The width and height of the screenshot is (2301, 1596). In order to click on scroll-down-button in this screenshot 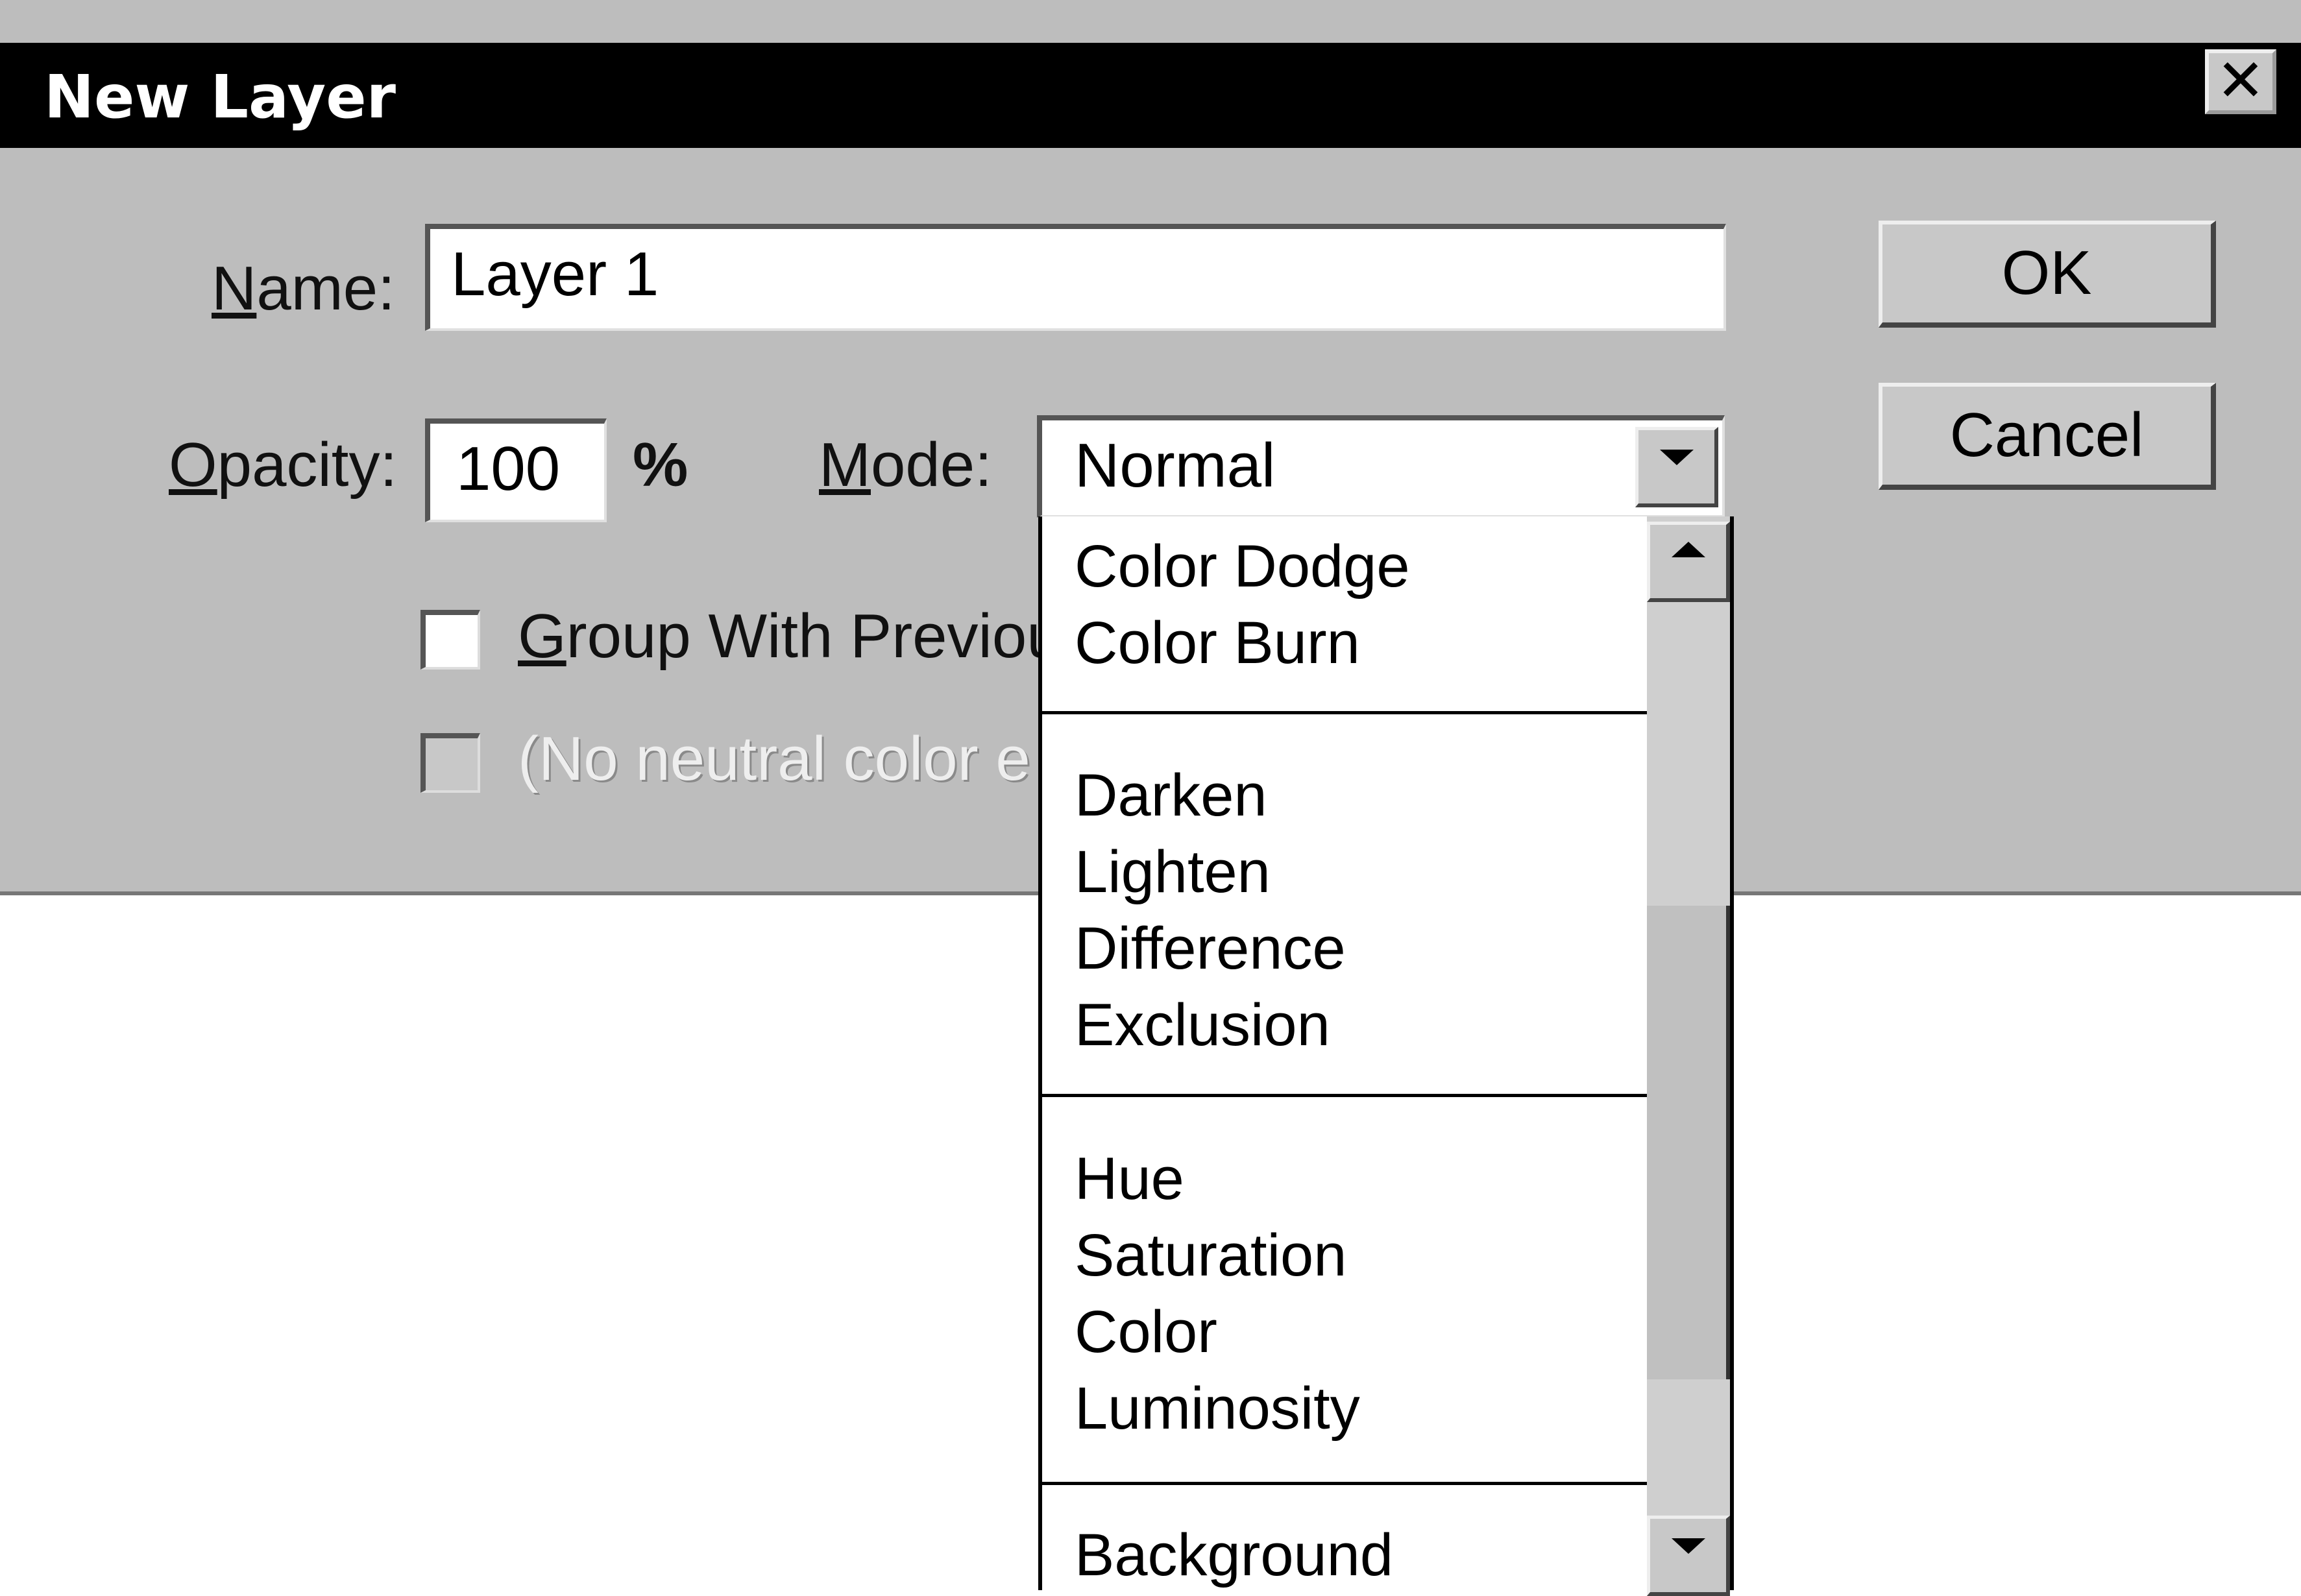, I will do `click(1688, 1556)`.